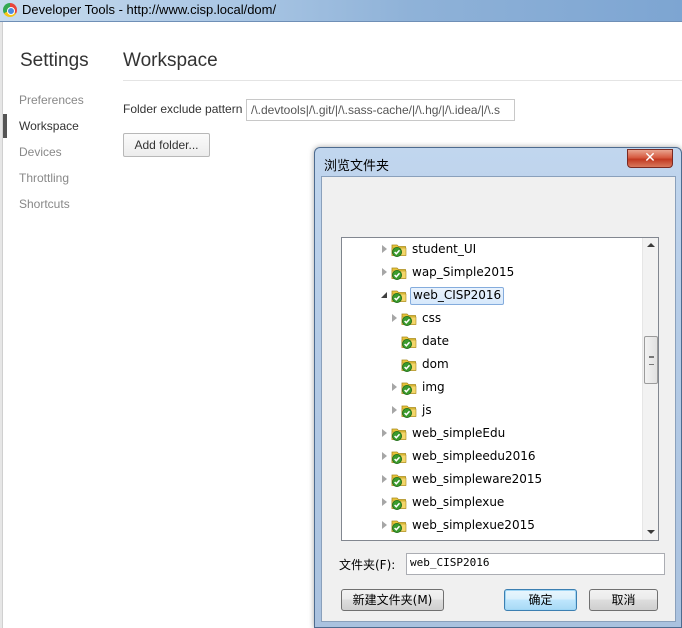 The image size is (682, 628). Describe the element at coordinates (650, 389) in the screenshot. I see `tree-scrollbar` at that location.